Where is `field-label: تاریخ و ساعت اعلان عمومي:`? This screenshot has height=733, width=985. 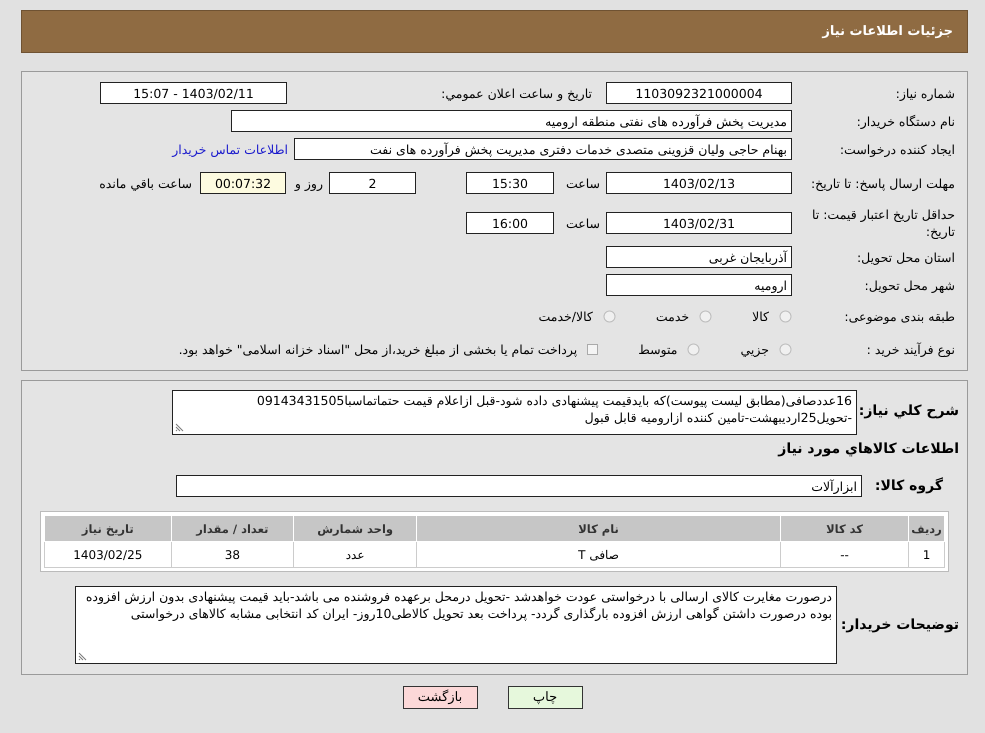
field-label: تاریخ و ساعت اعلان عمومي: is located at coordinates (516, 93).